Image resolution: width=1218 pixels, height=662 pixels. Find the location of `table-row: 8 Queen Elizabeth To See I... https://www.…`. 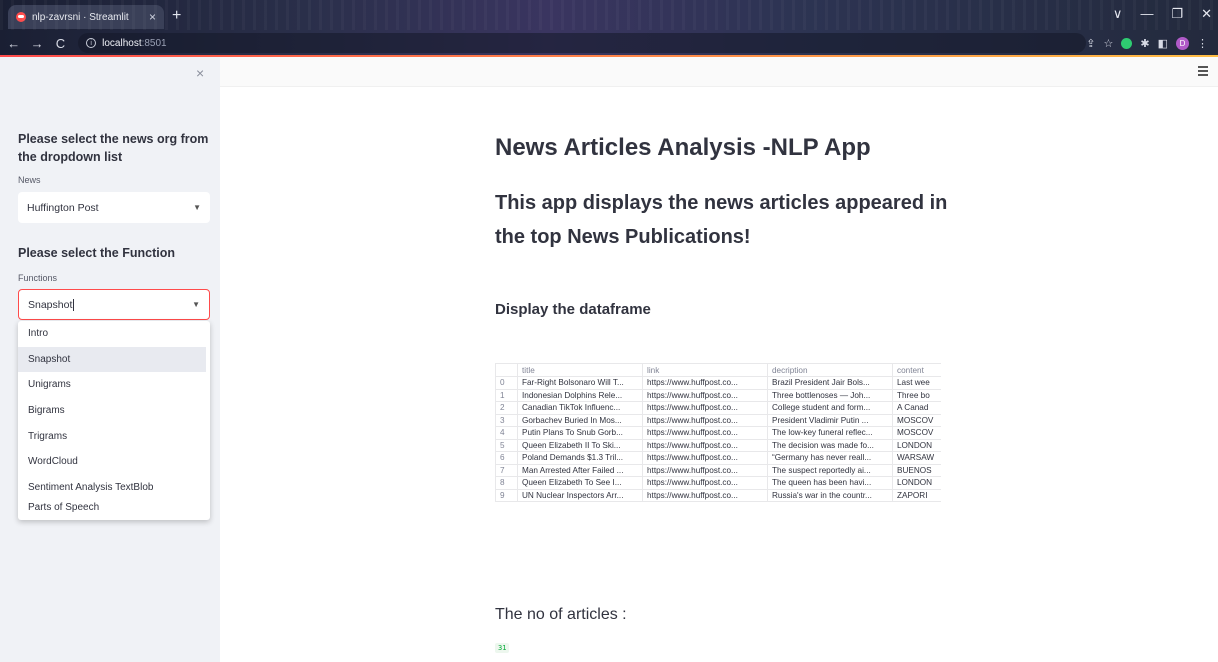

table-row: 8 Queen Elizabeth To See I... https://www.… is located at coordinates (718, 483).